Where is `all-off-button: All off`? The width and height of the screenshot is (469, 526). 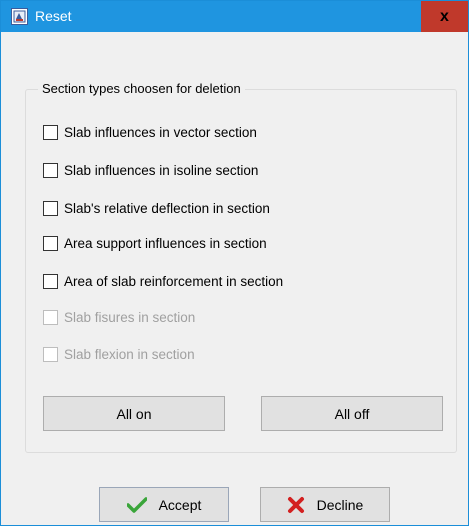
all-off-button: All off is located at coordinates (352, 413).